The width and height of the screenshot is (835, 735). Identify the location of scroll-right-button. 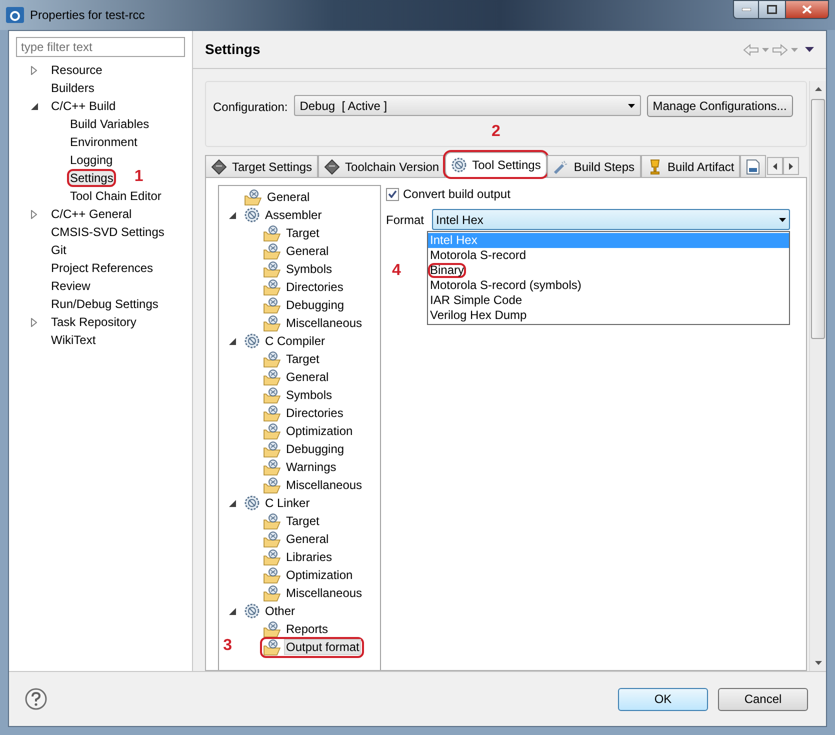
(791, 166).